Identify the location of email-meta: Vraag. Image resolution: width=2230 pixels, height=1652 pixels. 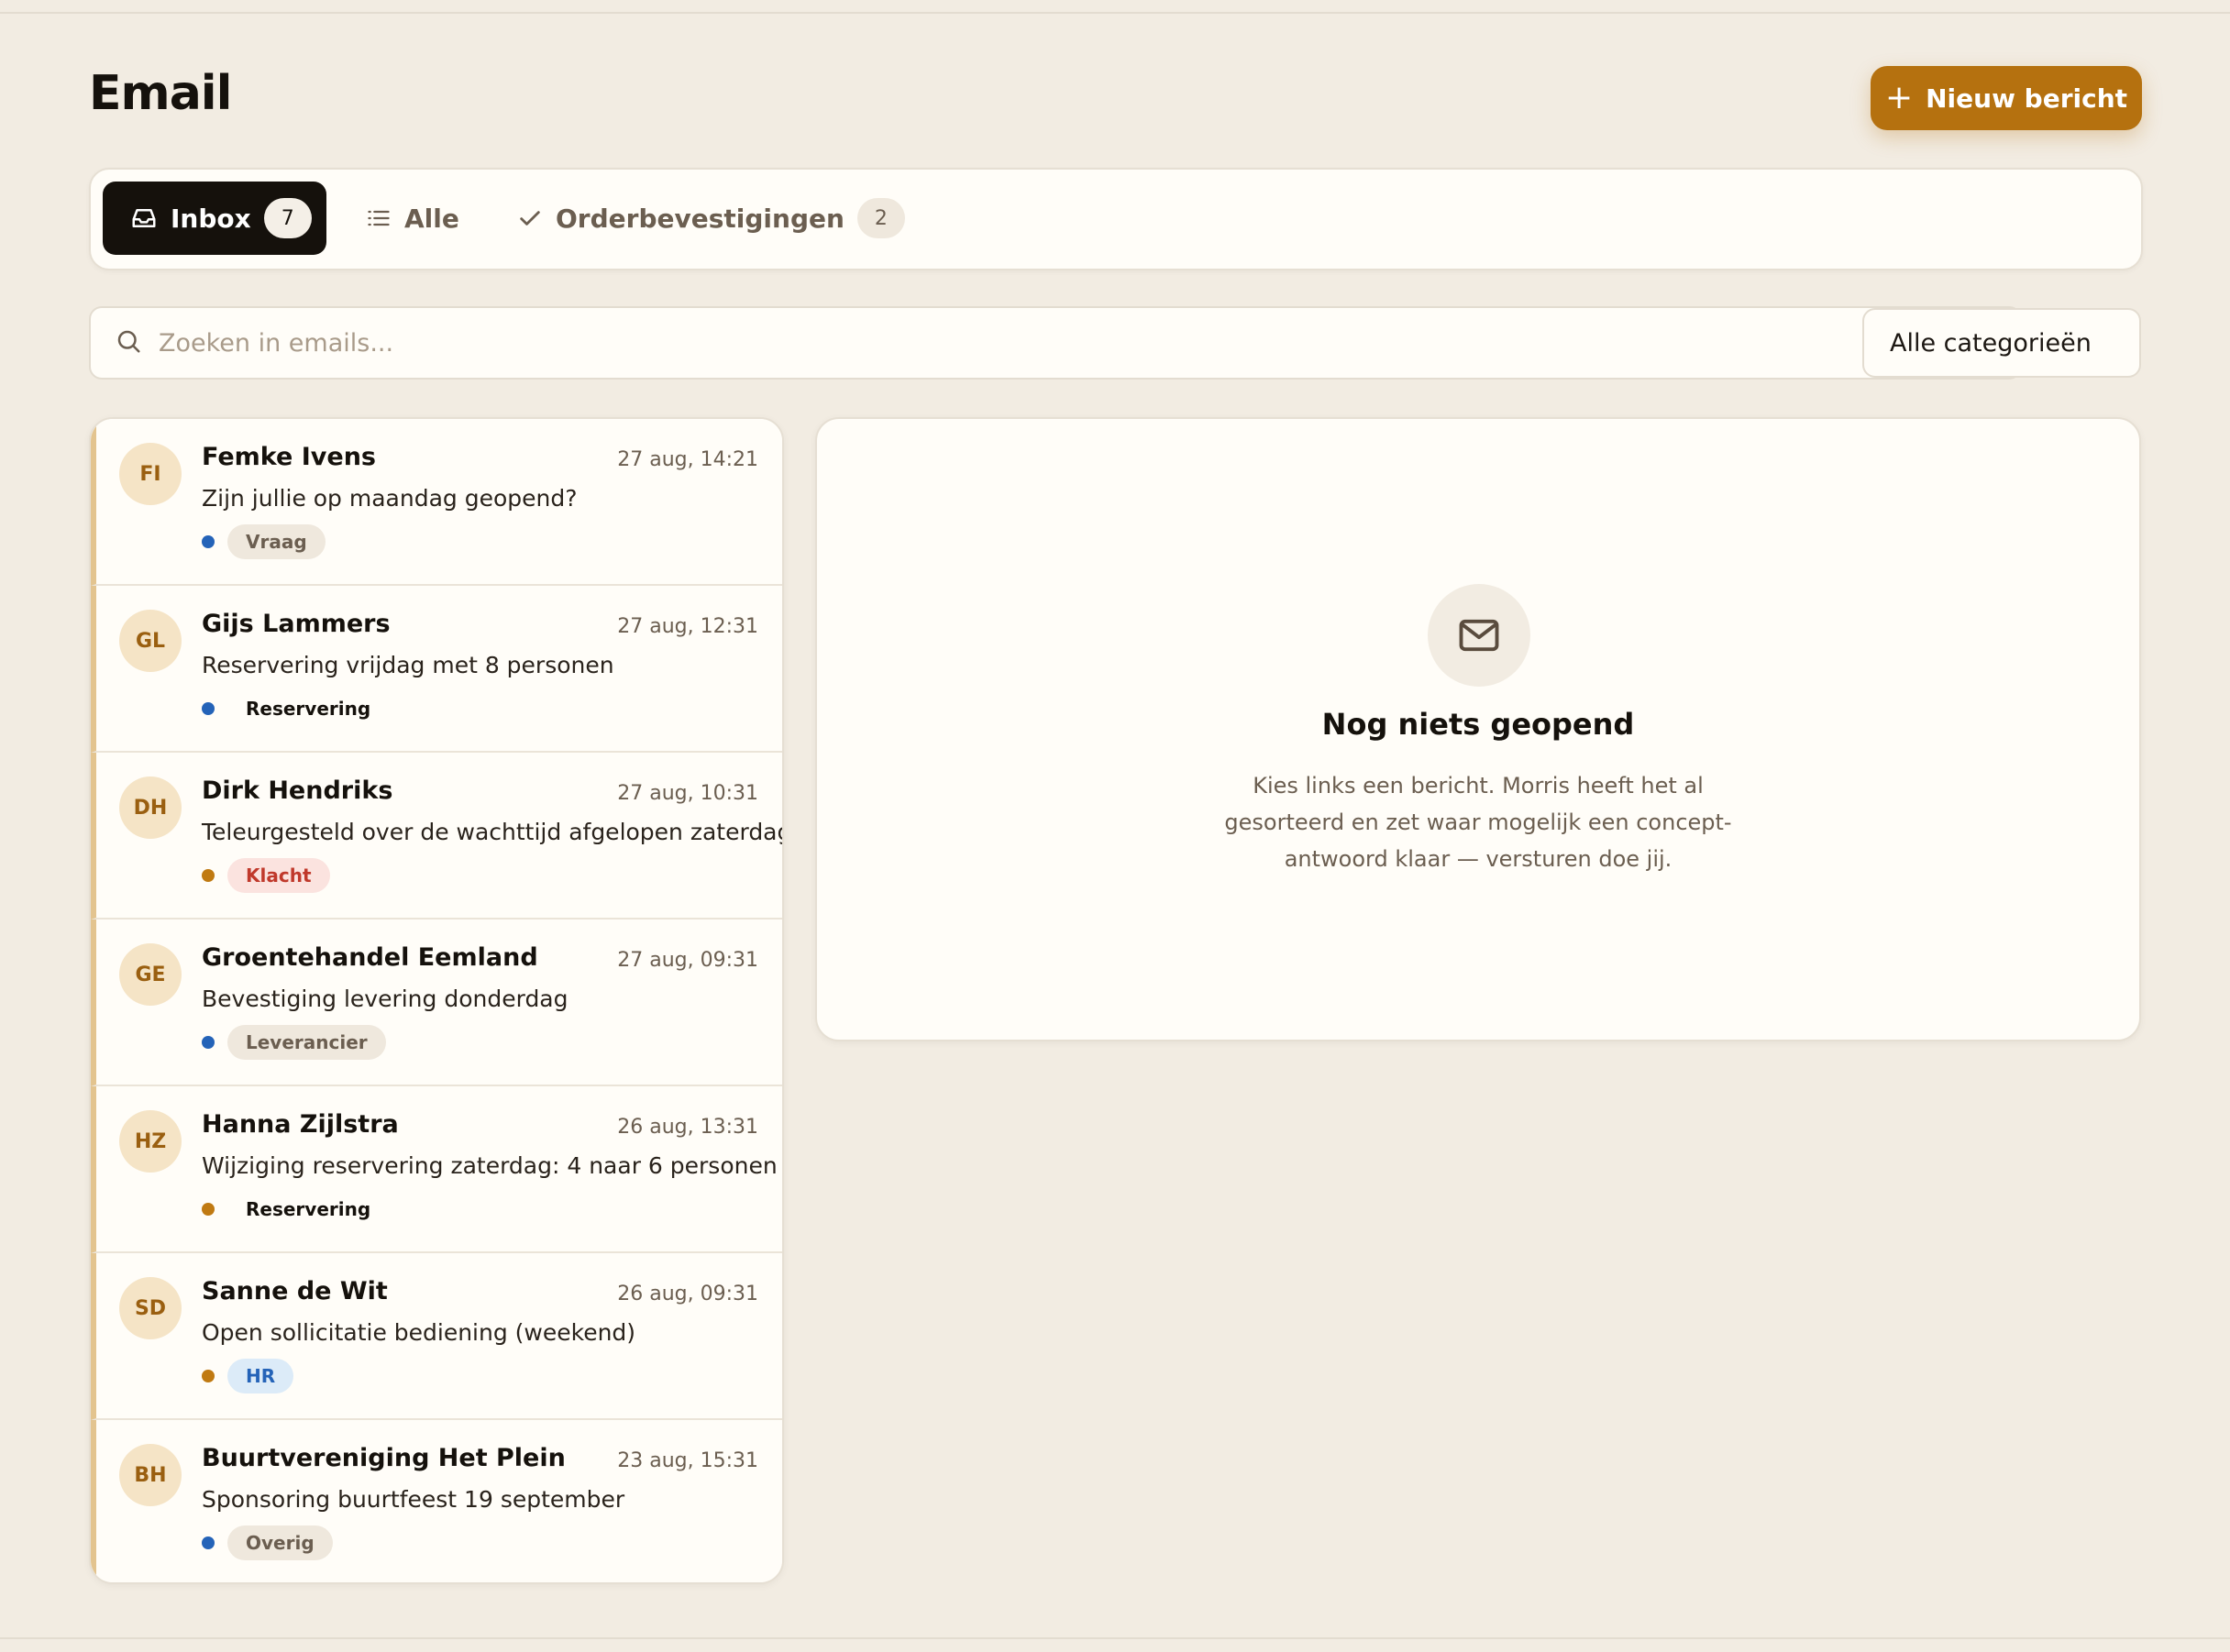
(264, 541).